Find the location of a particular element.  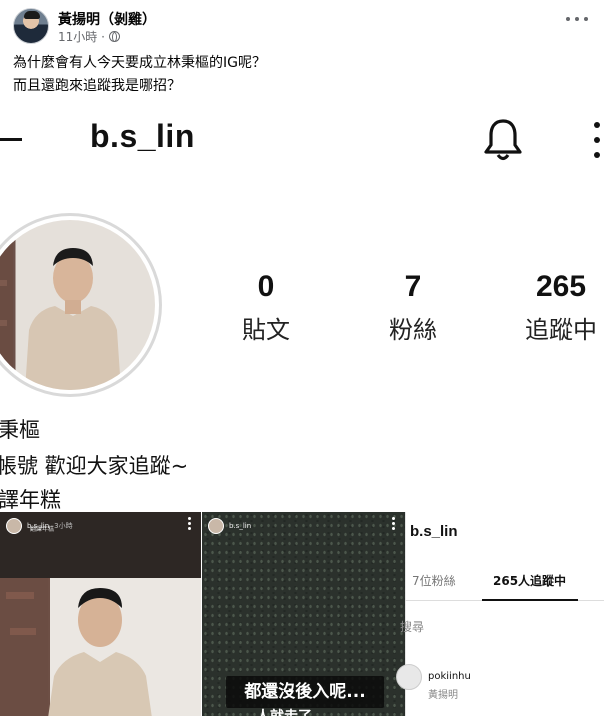

ig-bio-line-2: 譯年糕 is located at coordinates (30, 500).